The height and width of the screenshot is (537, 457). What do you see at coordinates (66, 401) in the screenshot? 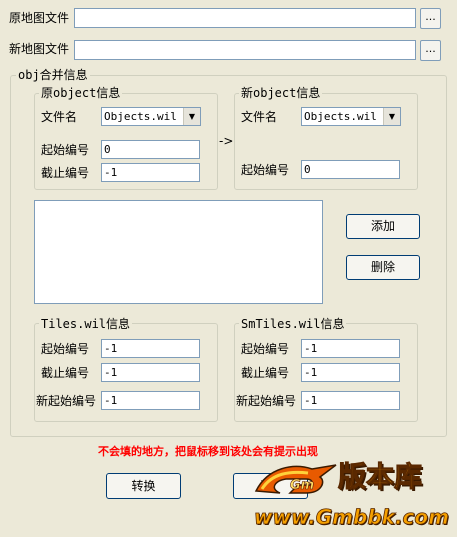
I see `tiles-newstart-label: 新起始编号` at bounding box center [66, 401].